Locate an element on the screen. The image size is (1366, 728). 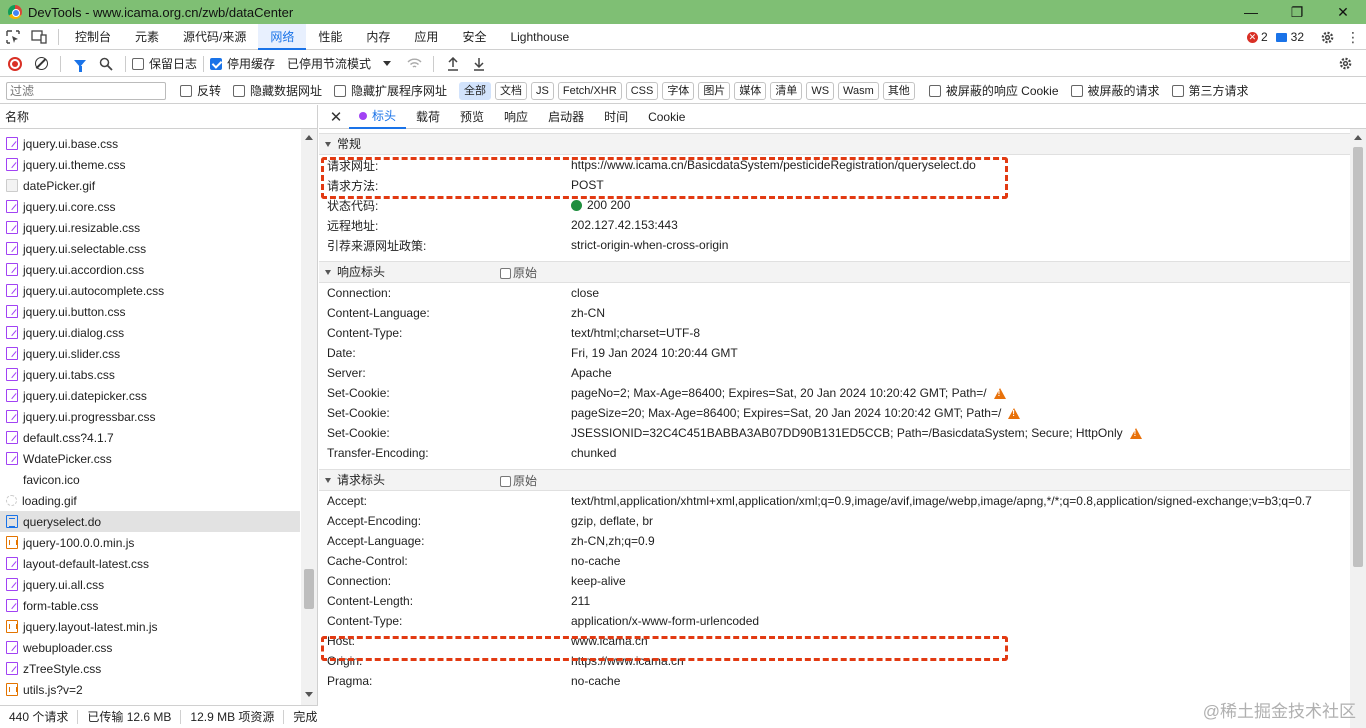
request-row: jquery.ui.button.css is located at coordinates (150, 311).